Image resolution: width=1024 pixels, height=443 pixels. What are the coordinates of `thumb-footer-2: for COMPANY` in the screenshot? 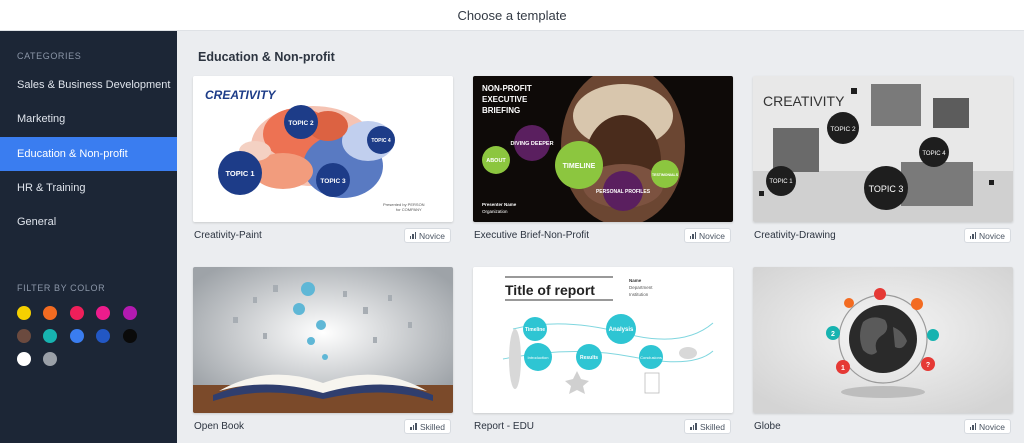 It's located at (409, 209).